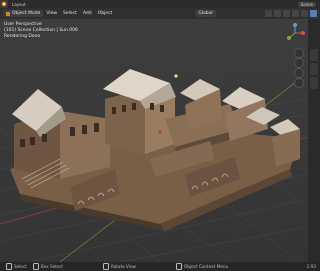  I want to click on overlay-toggle-icon, so click(268, 13).